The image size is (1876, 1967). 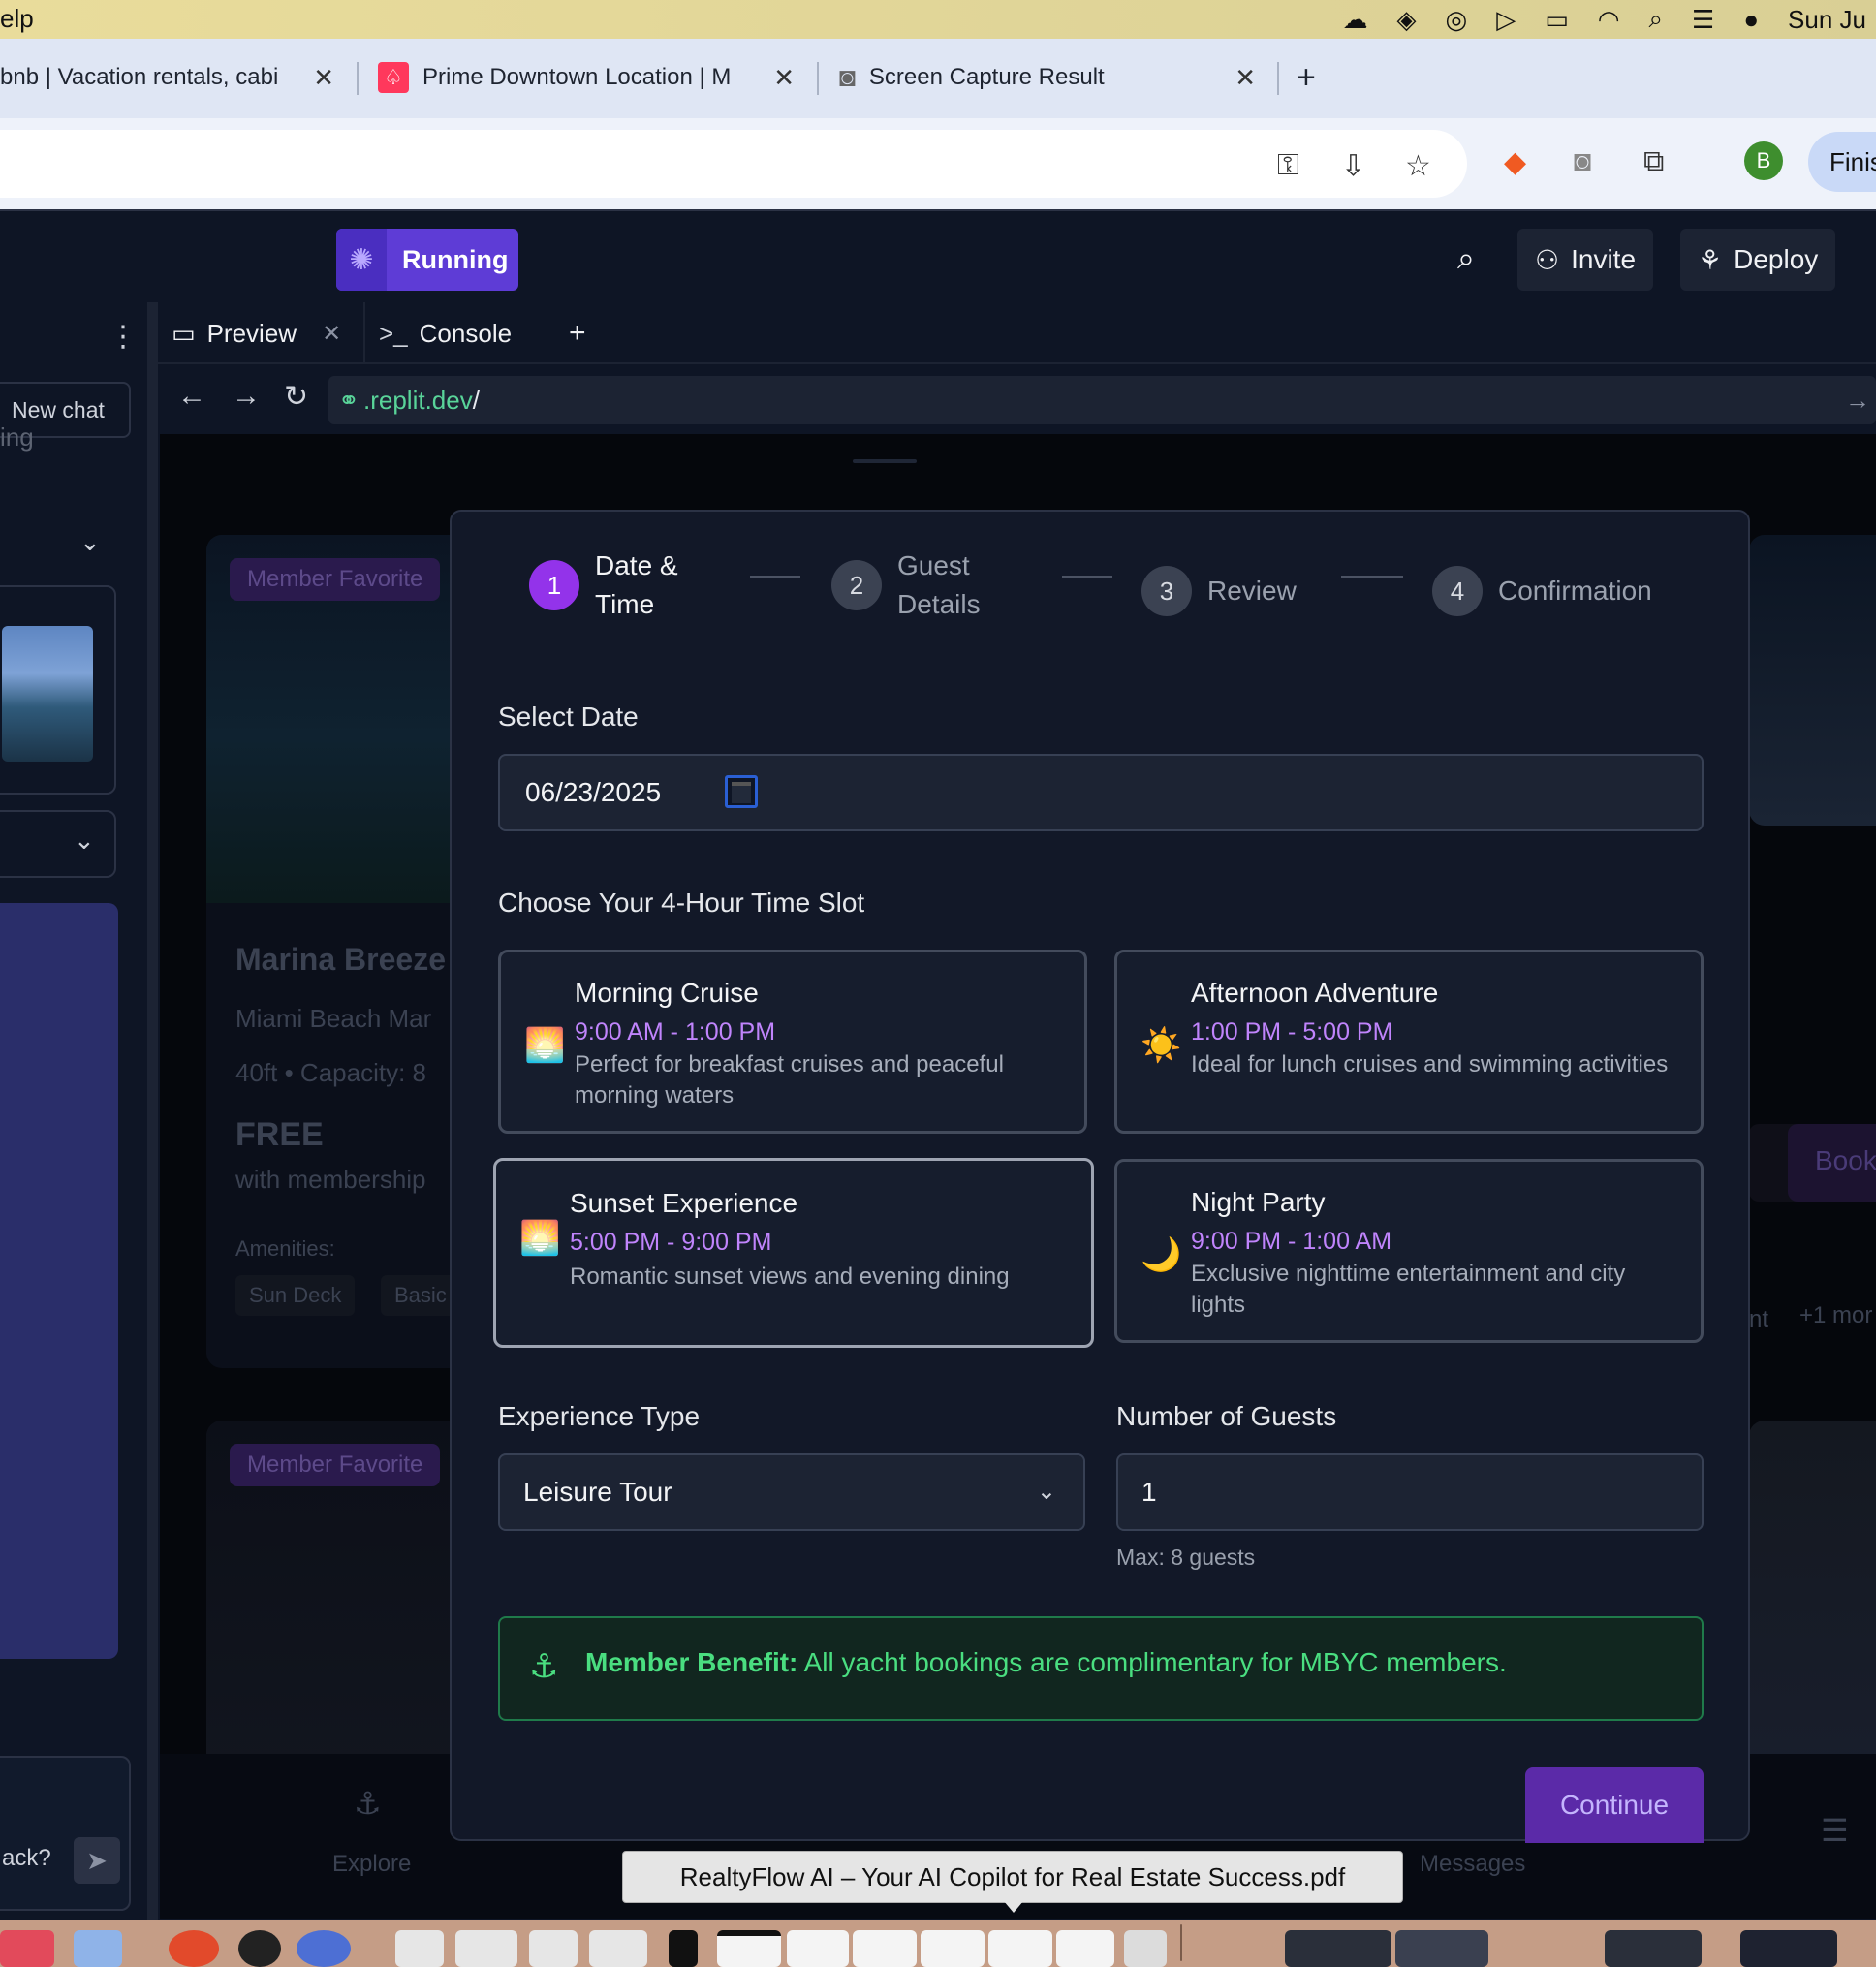 What do you see at coordinates (1751, 20) in the screenshot?
I see `siri-icon: ●` at bounding box center [1751, 20].